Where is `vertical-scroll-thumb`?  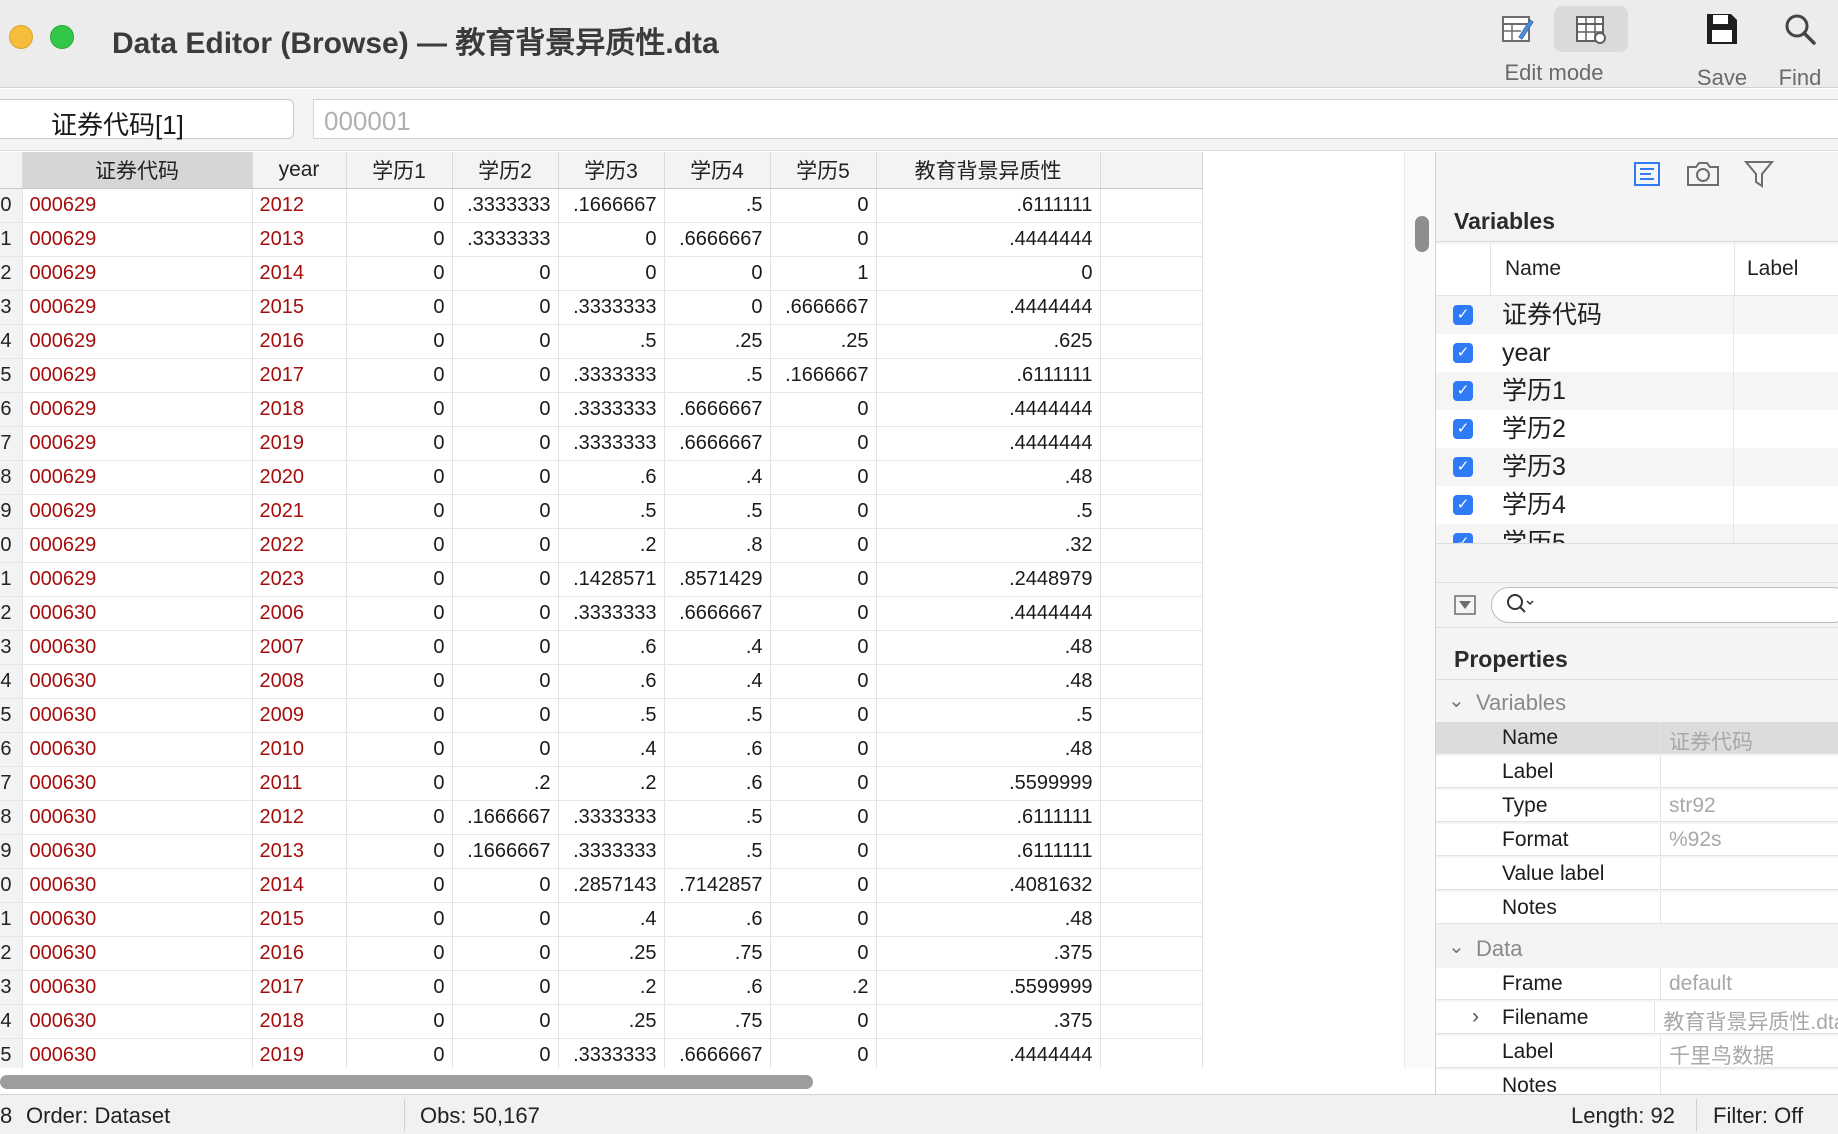 vertical-scroll-thumb is located at coordinates (1422, 234).